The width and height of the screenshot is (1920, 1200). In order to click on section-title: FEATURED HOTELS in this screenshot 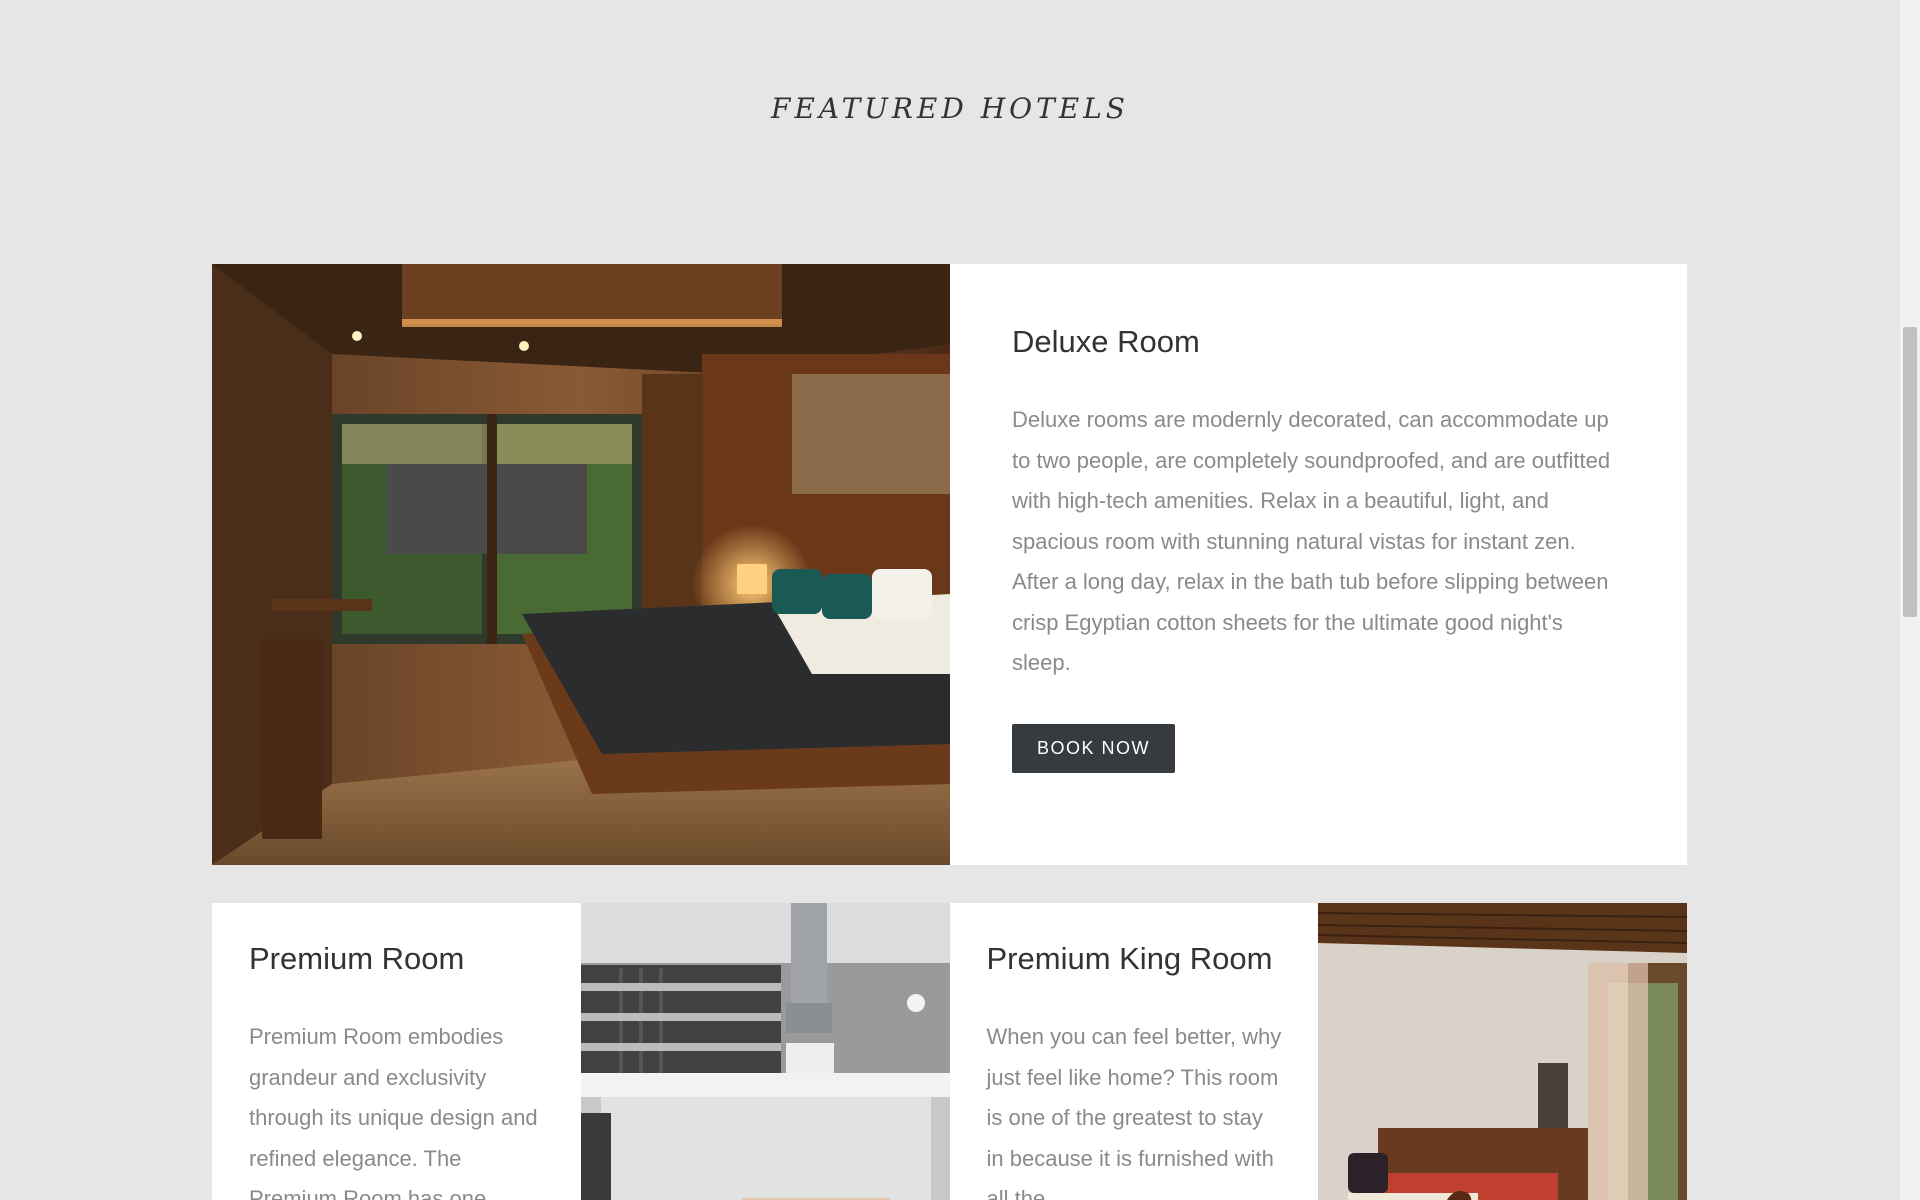, I will do `click(950, 108)`.